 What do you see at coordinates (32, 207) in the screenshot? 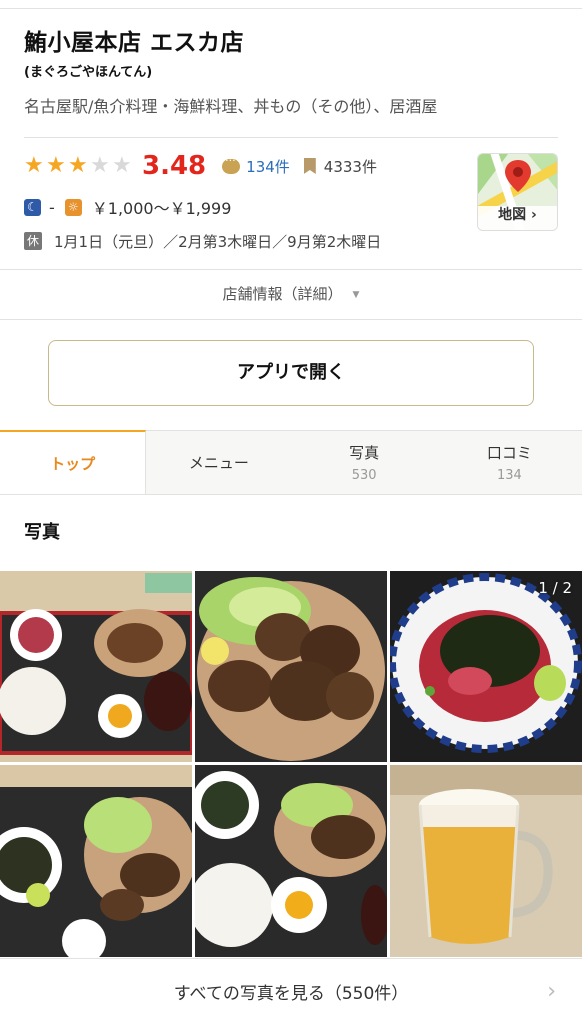
I see `moon-icon: ☾` at bounding box center [32, 207].